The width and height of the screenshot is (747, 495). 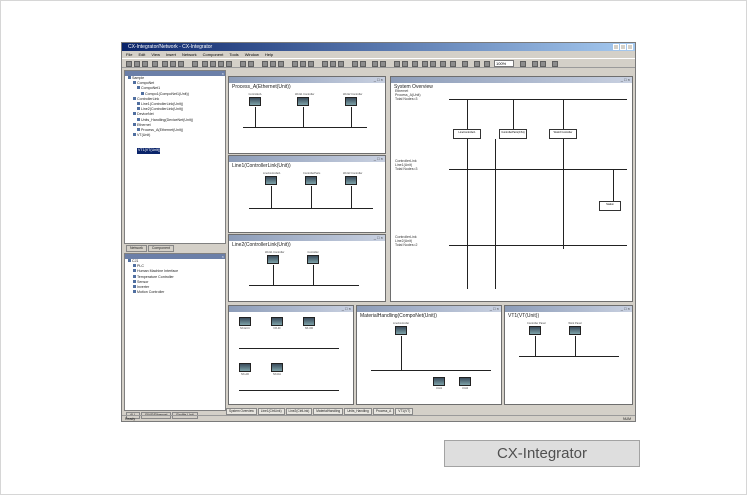 I want to click on parameter-icon, so click(x=251, y=64).